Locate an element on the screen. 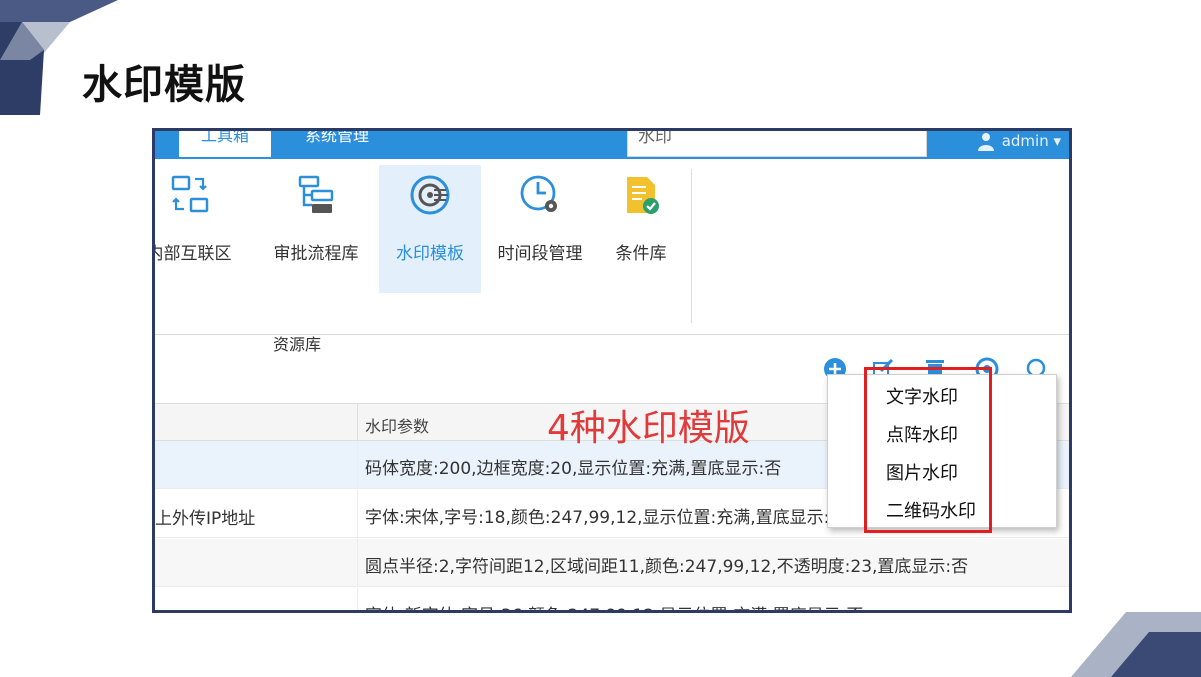 This screenshot has width=1201, height=677. row-name: 上外传IP地址 is located at coordinates (205, 519).